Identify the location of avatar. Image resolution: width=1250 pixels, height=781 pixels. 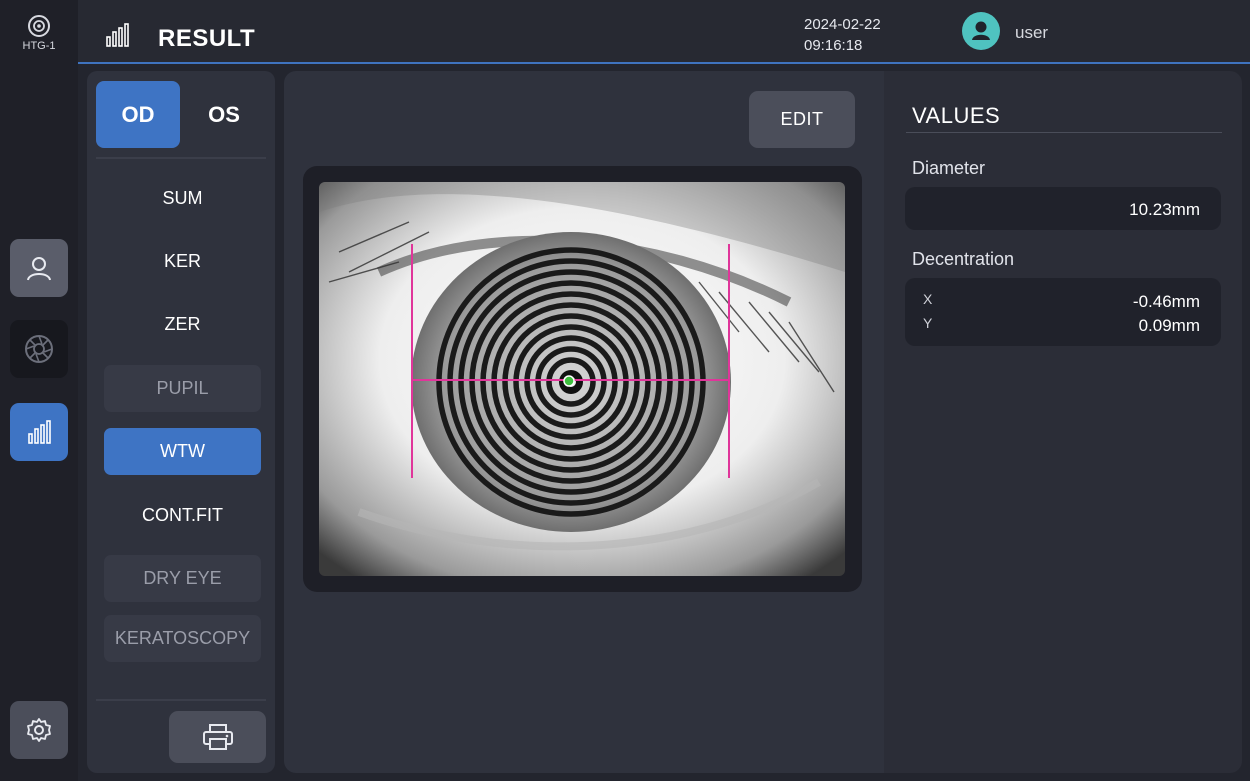
(981, 31).